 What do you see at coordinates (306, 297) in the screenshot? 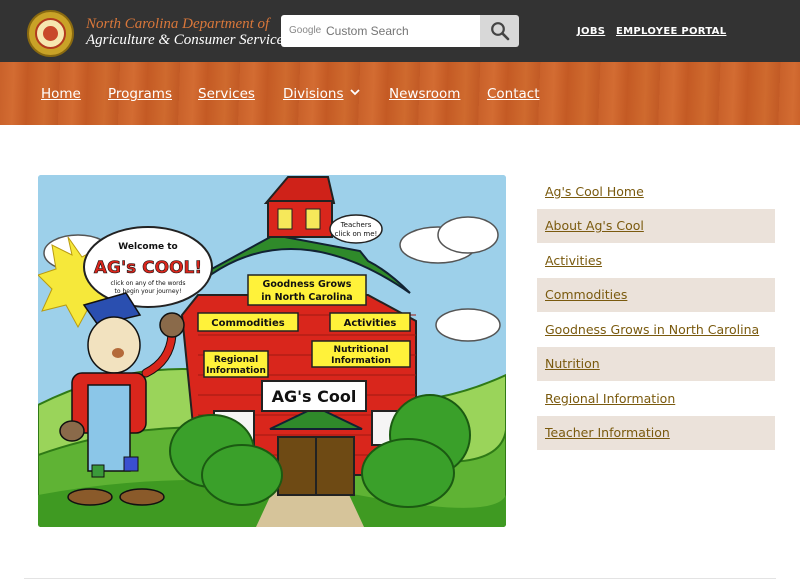
I see `svg-text: in North Carolina` at bounding box center [306, 297].